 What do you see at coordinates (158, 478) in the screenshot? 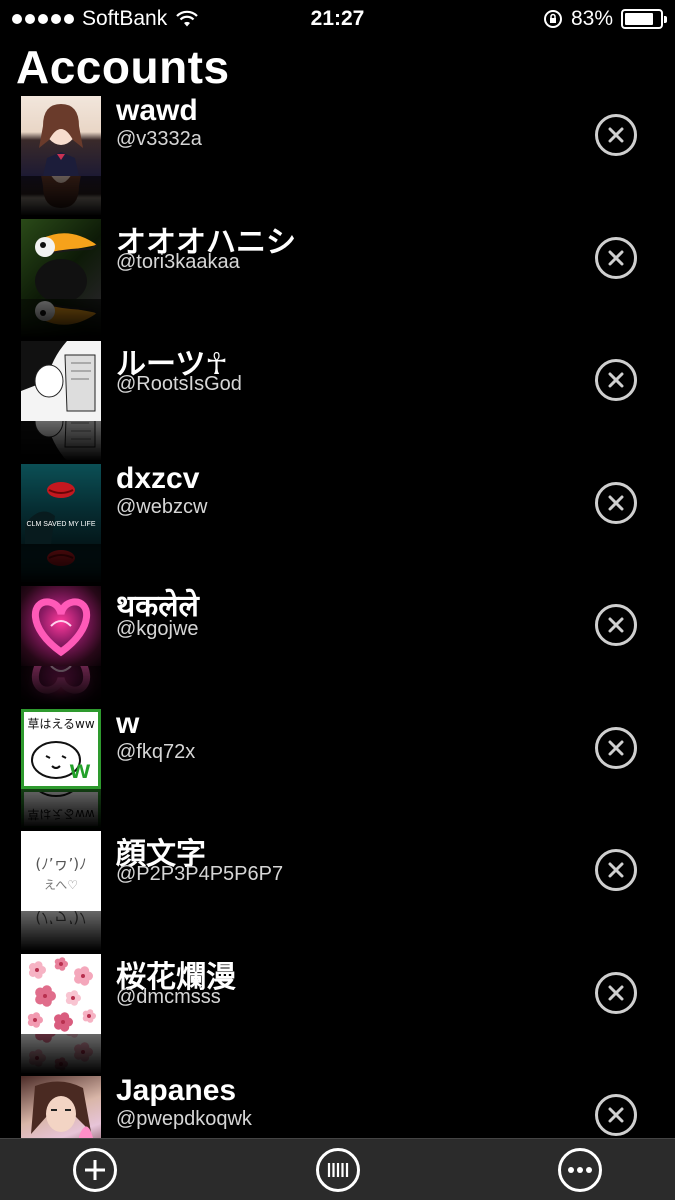
I see `account-name: dxzcv` at bounding box center [158, 478].